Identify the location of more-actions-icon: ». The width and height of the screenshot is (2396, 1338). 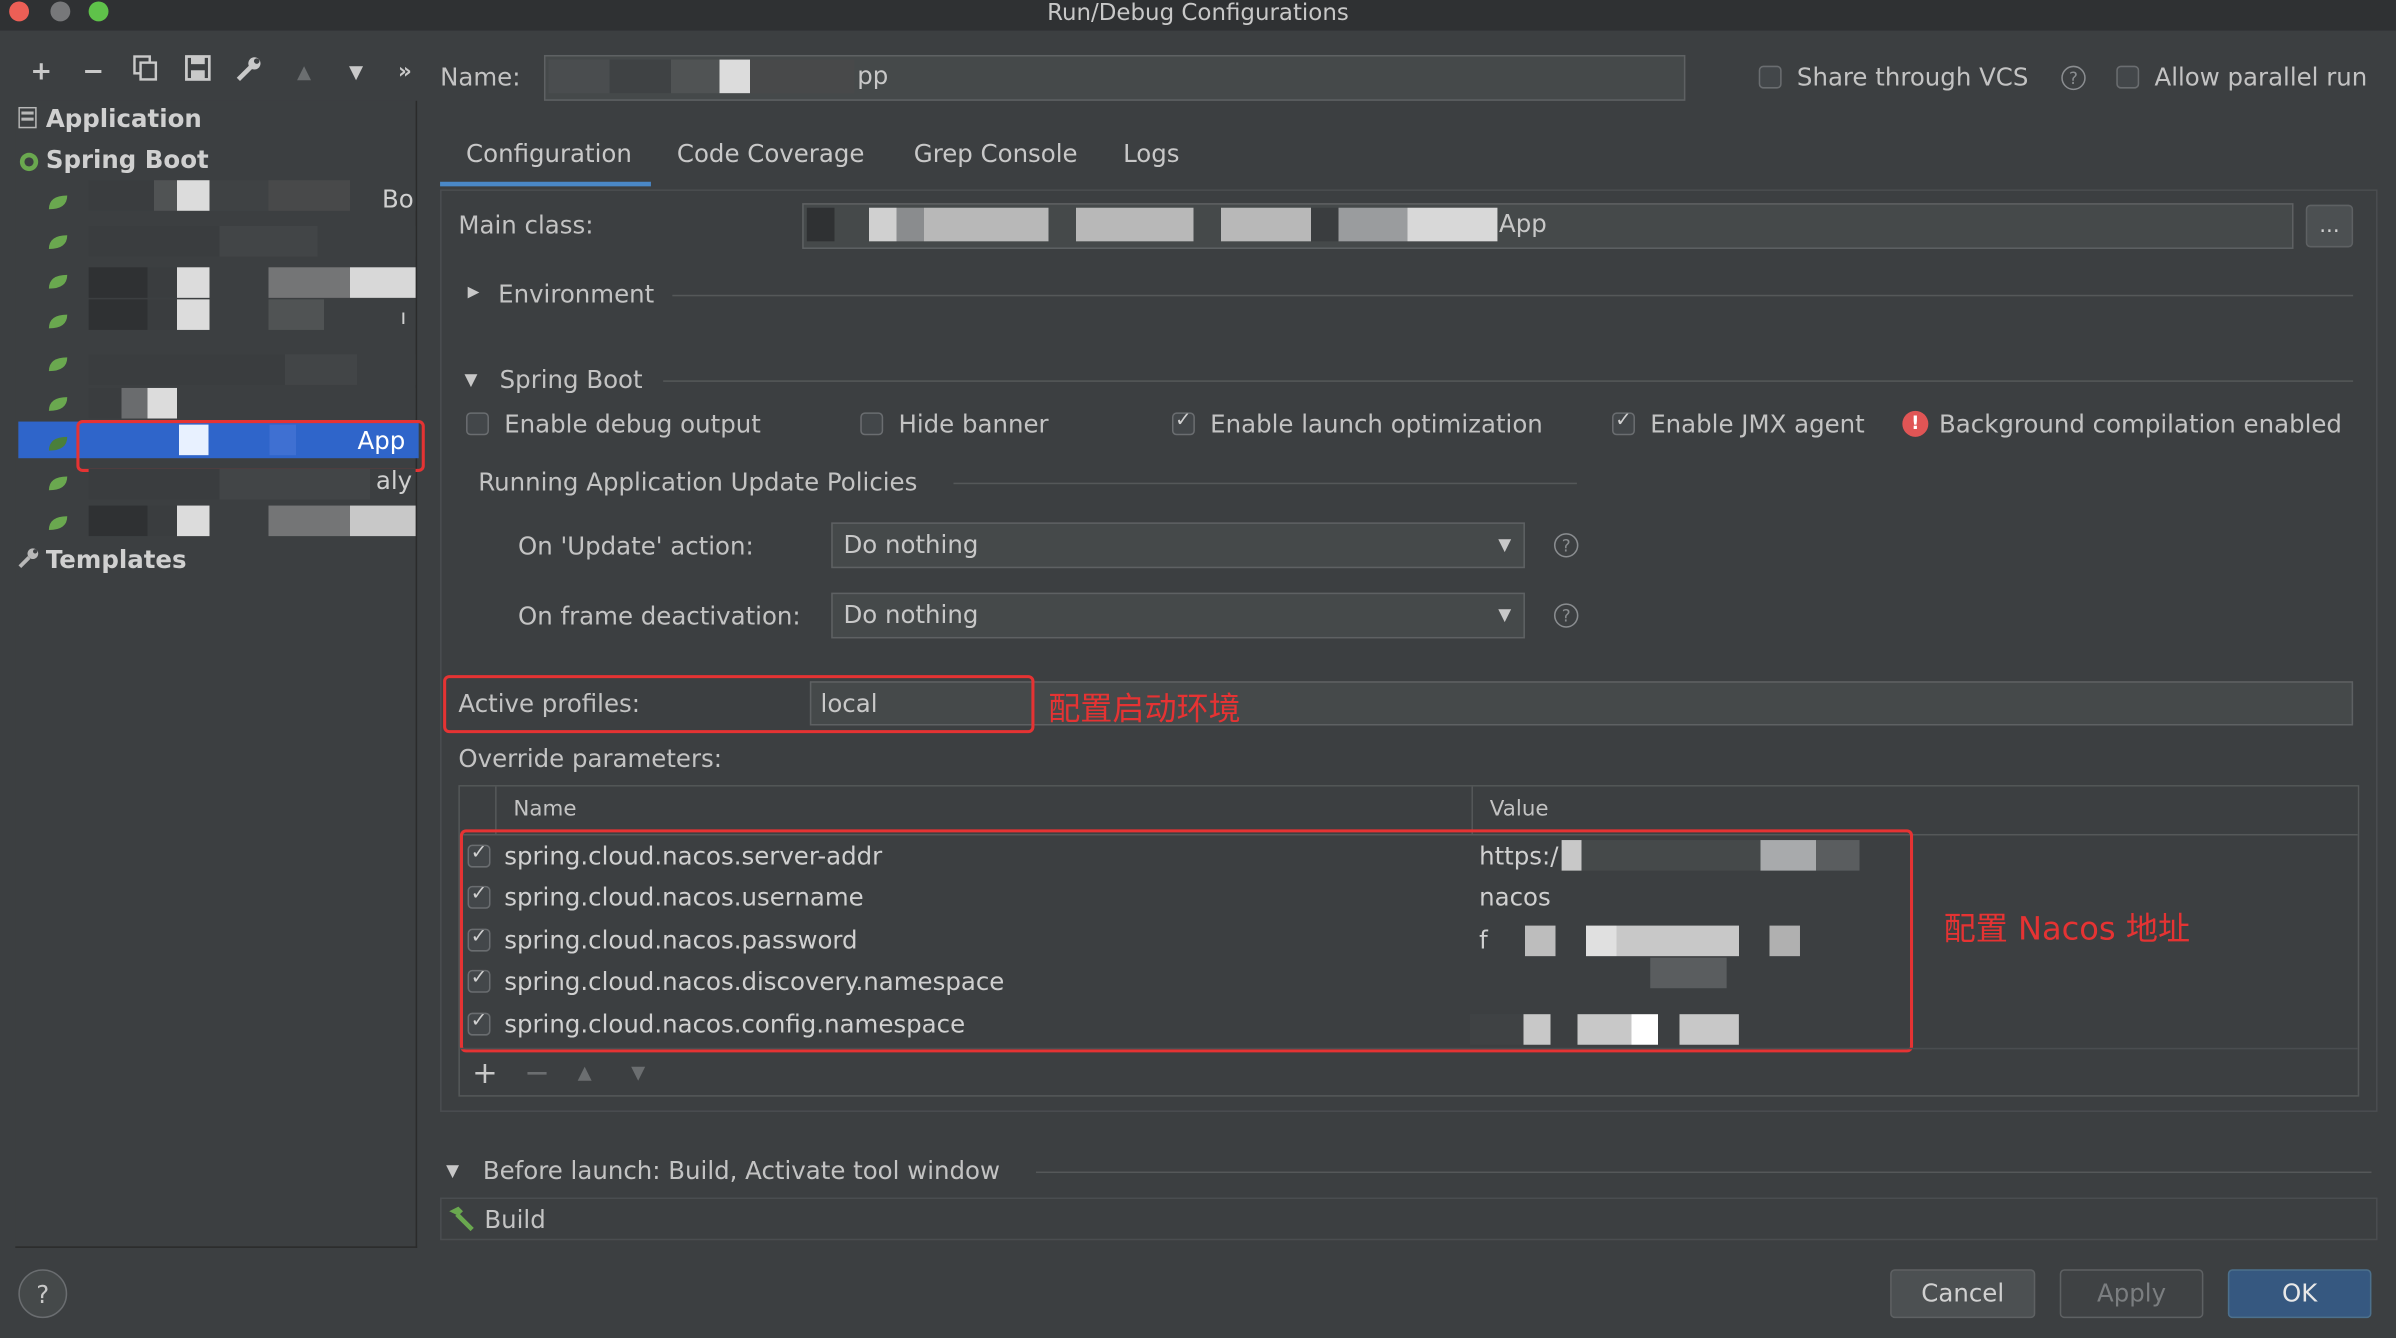
(405, 72).